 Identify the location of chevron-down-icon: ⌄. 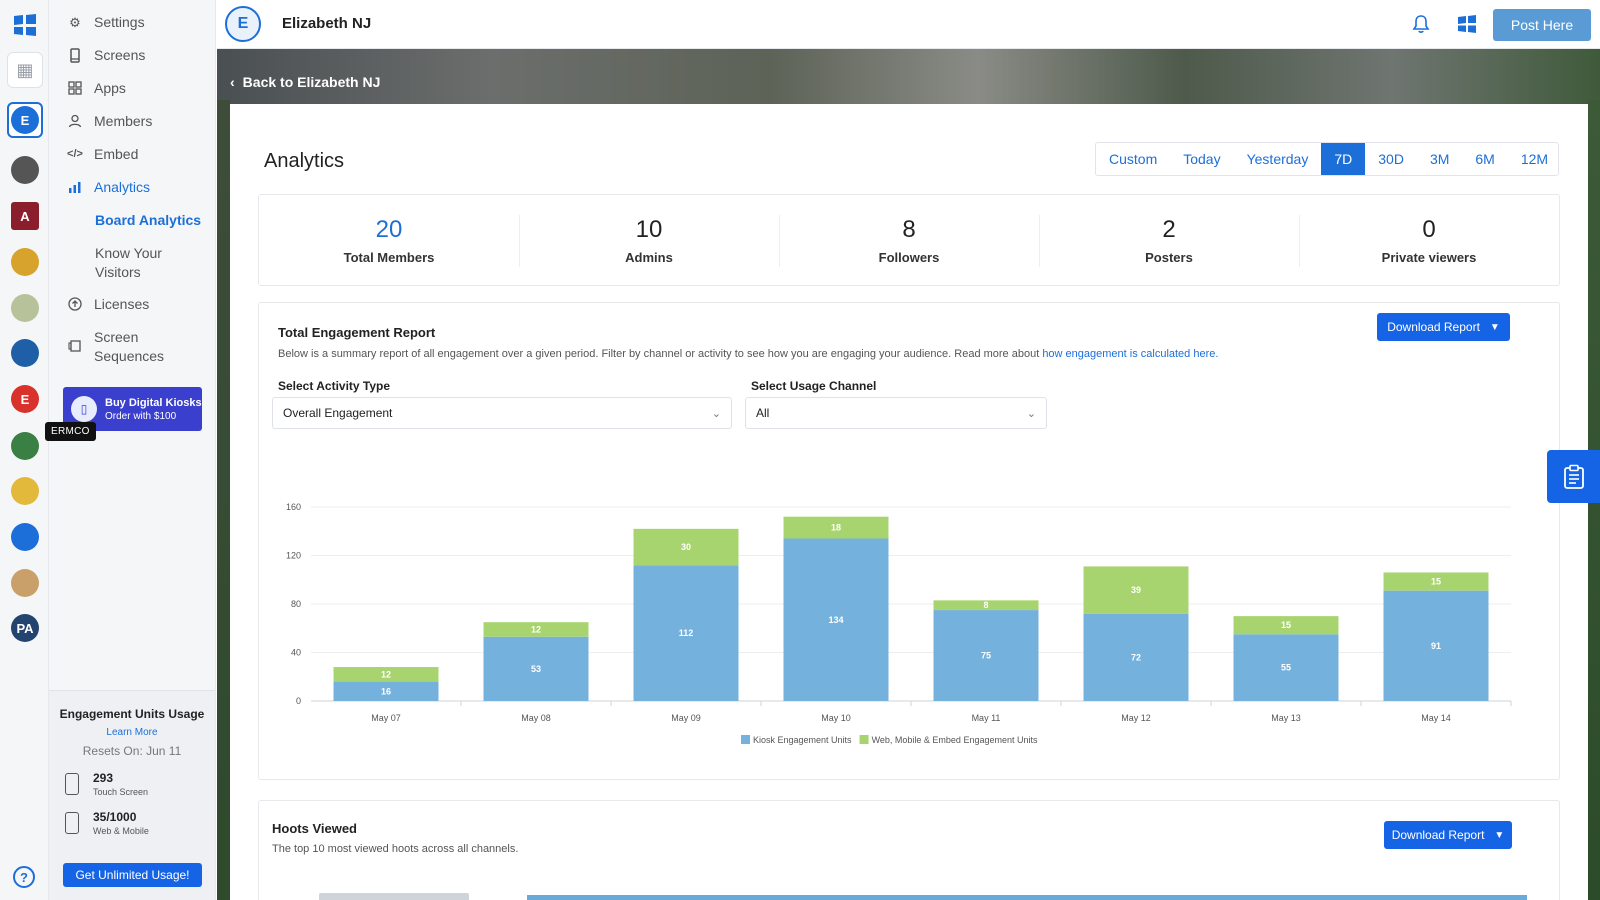
(716, 413).